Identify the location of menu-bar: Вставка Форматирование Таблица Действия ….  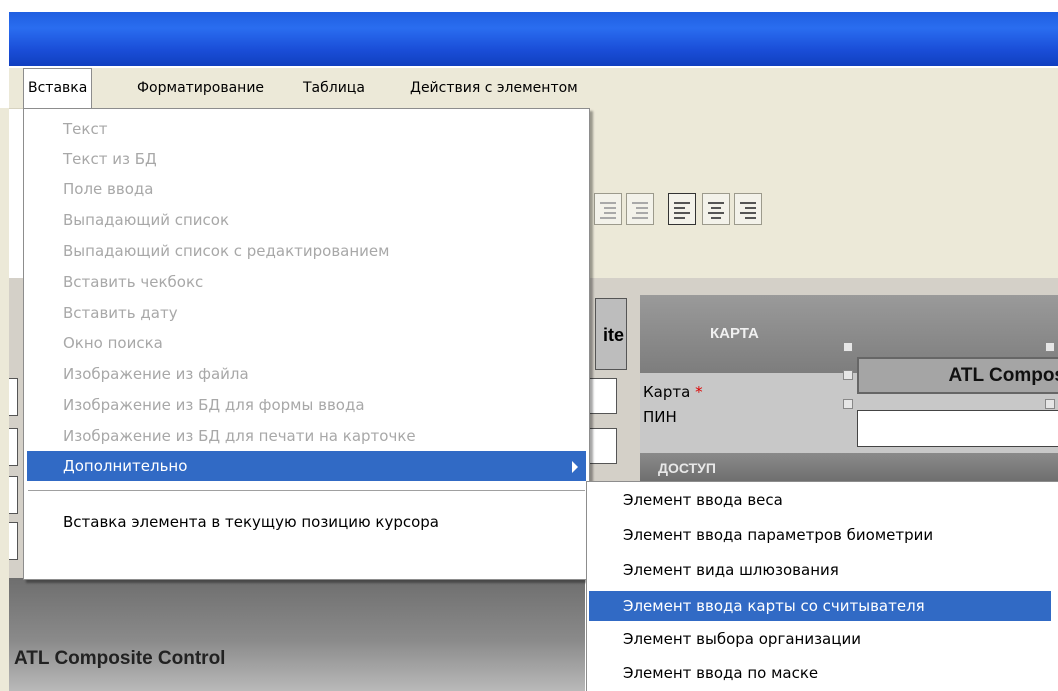
(533, 88).